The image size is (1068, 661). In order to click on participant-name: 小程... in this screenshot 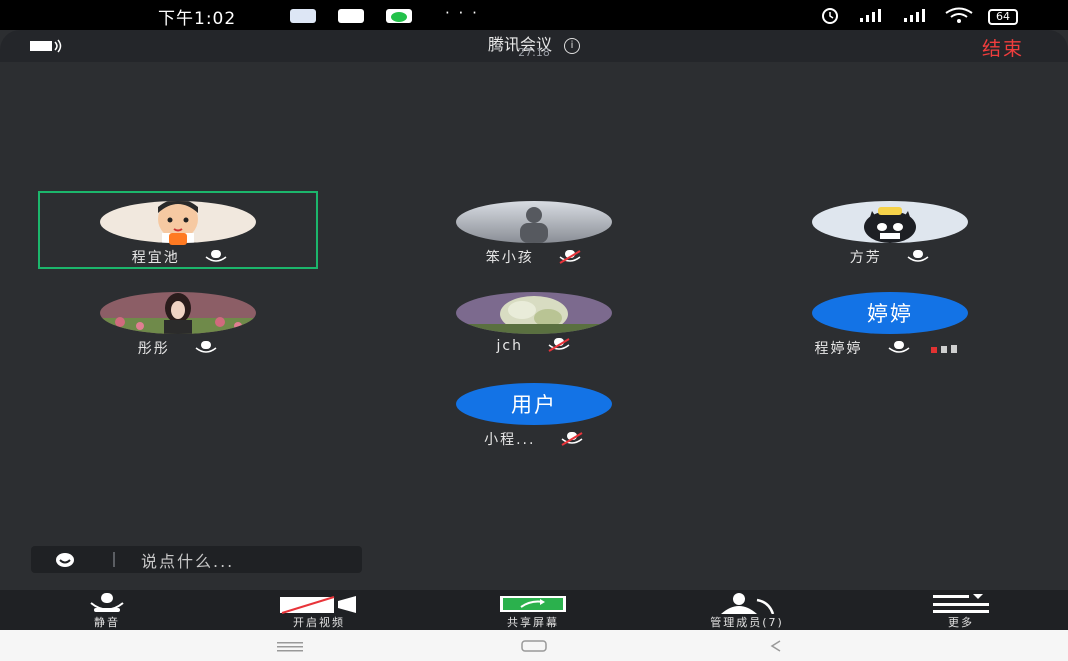, I will do `click(534, 439)`.